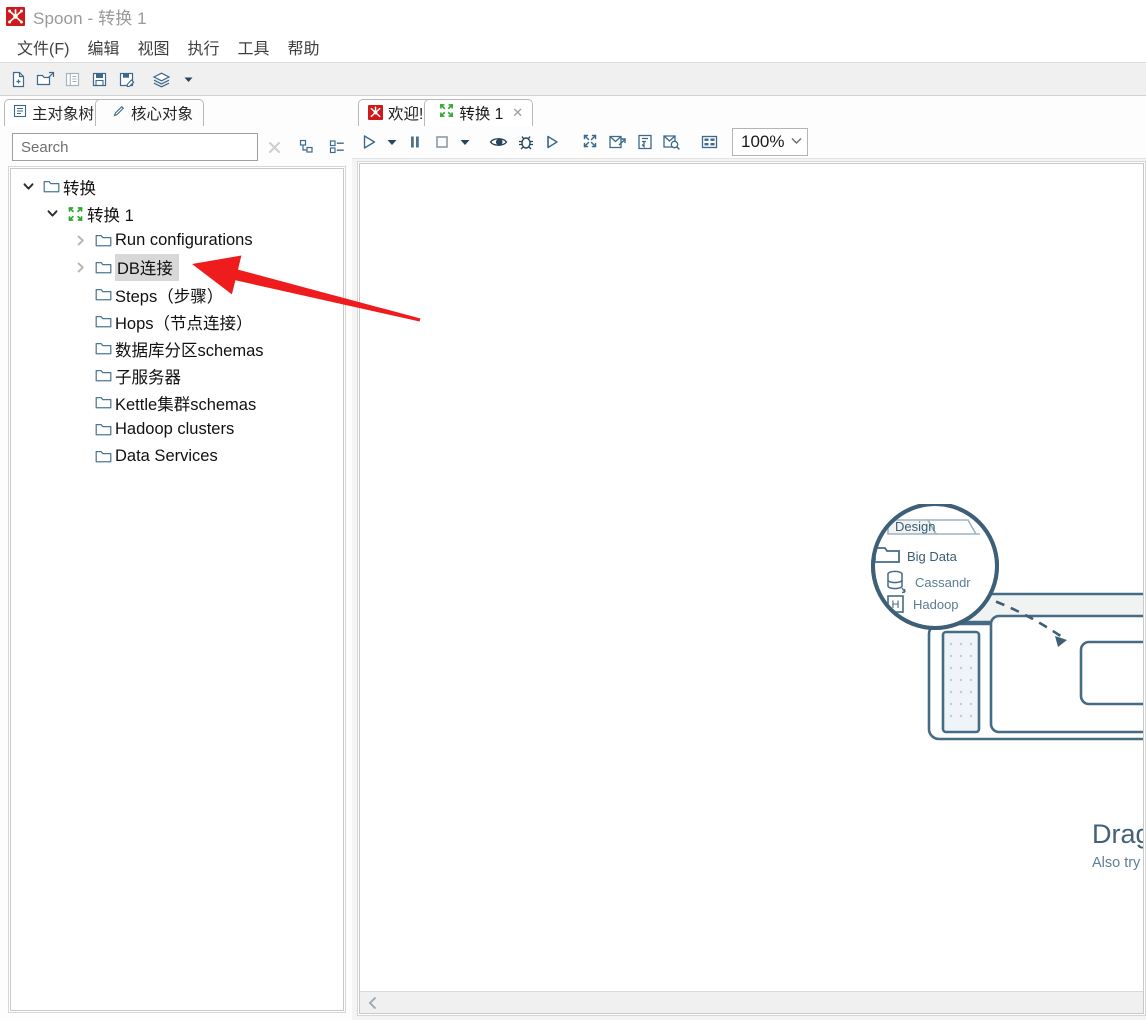 The width and height of the screenshot is (1146, 1020). I want to click on sidebar-tab-strip: 主对象树 核心对象, so click(176, 111).